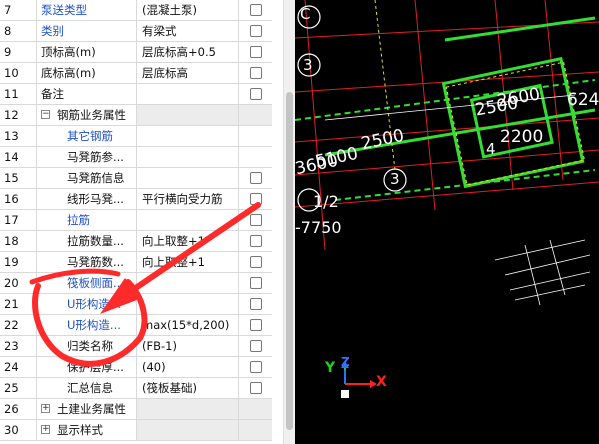 The width and height of the screenshot is (599, 444). What do you see at coordinates (136, 220) in the screenshot?
I see `property-row: 17 拉筋` at bounding box center [136, 220].